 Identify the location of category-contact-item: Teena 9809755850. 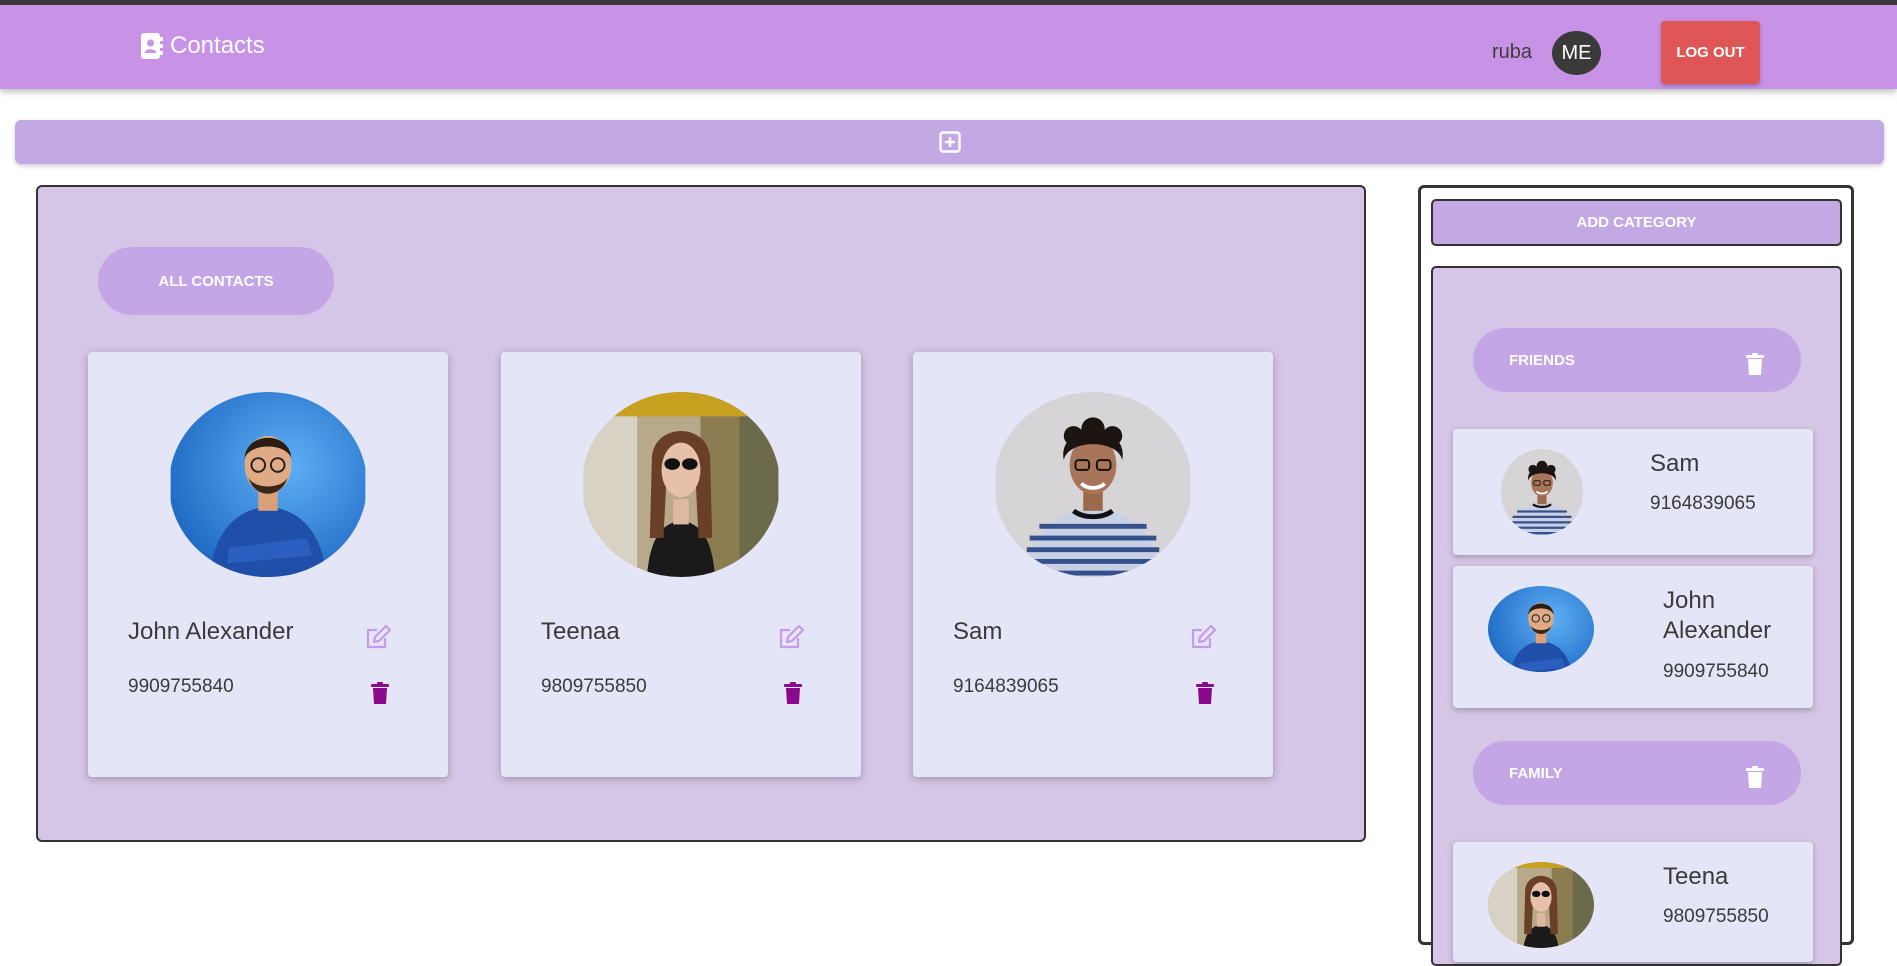
(1633, 902).